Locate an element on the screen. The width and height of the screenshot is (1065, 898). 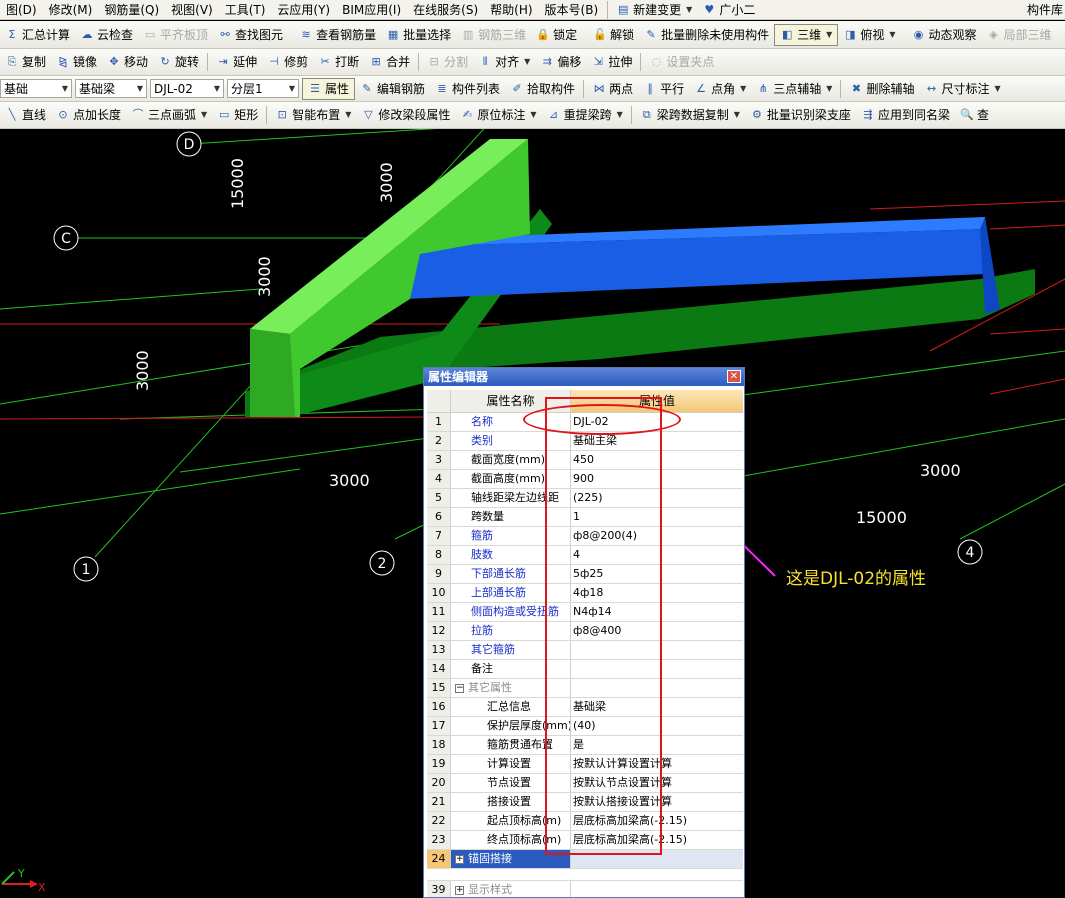
point-length-icon: ⊙ is located at coordinates (63, 114).